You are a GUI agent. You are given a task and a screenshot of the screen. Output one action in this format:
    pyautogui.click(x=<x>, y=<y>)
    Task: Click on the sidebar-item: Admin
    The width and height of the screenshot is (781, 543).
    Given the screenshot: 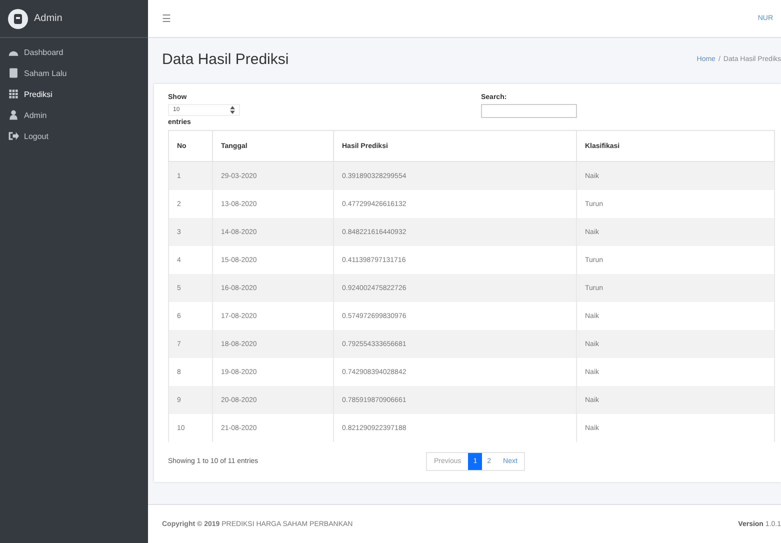 What is the action you would take?
    pyautogui.click(x=74, y=115)
    